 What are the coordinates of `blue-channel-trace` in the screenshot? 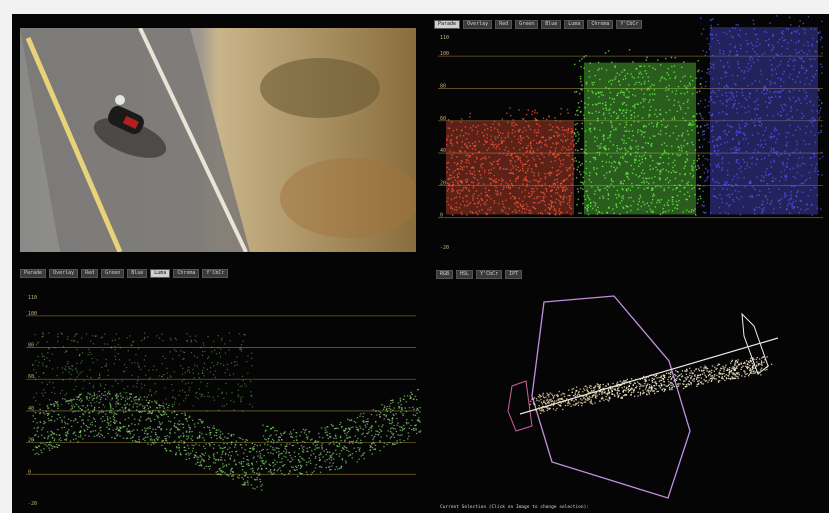 It's located at (762, 115).